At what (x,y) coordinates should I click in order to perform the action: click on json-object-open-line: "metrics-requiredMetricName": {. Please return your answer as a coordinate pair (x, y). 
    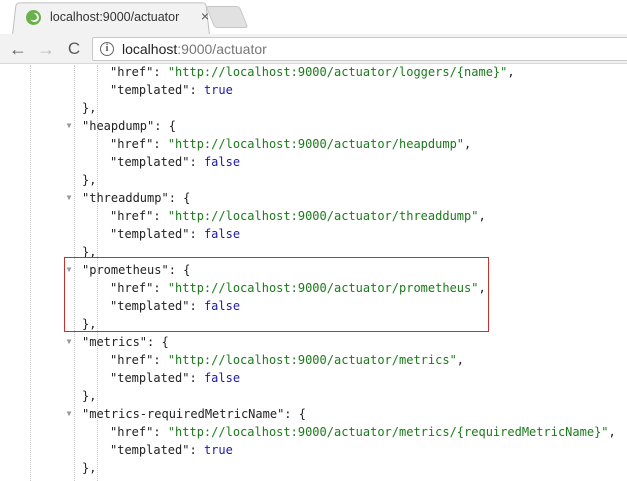
    Looking at the image, I should click on (194, 414).